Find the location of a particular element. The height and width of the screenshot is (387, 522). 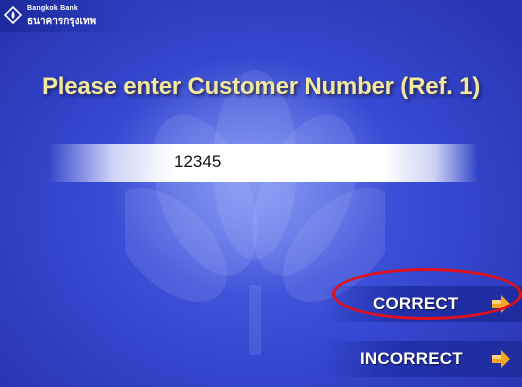

incorrect-button: INCORRECT is located at coordinates (422, 359).